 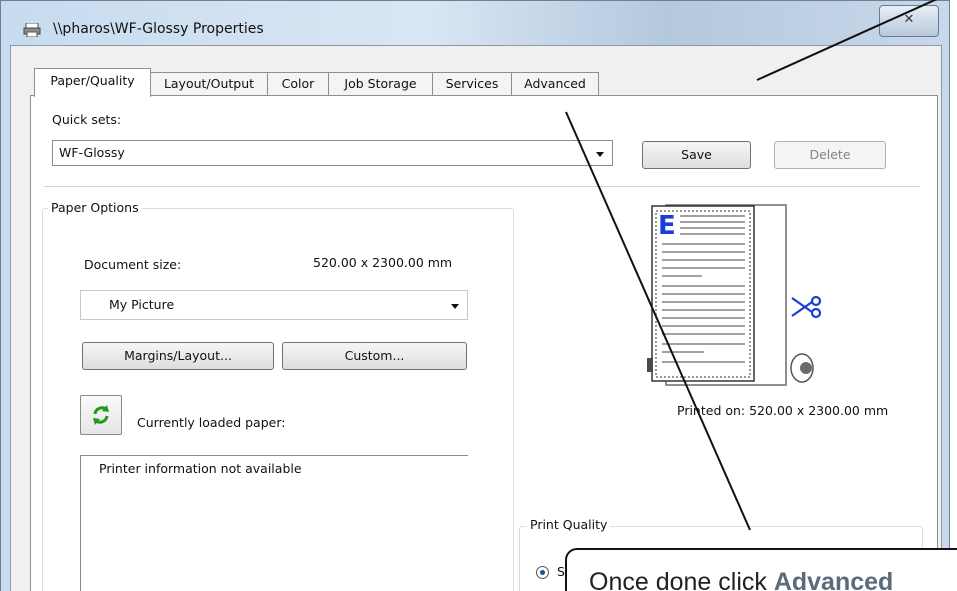 I want to click on printed-on-label: Printed on: 520.00 x 2300.00 mm, so click(x=783, y=410).